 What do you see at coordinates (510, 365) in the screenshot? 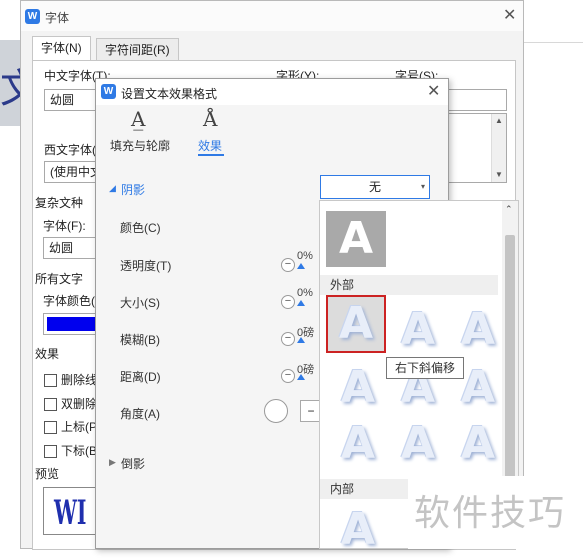
I see `gallery-scrollbar-thumb` at bounding box center [510, 365].